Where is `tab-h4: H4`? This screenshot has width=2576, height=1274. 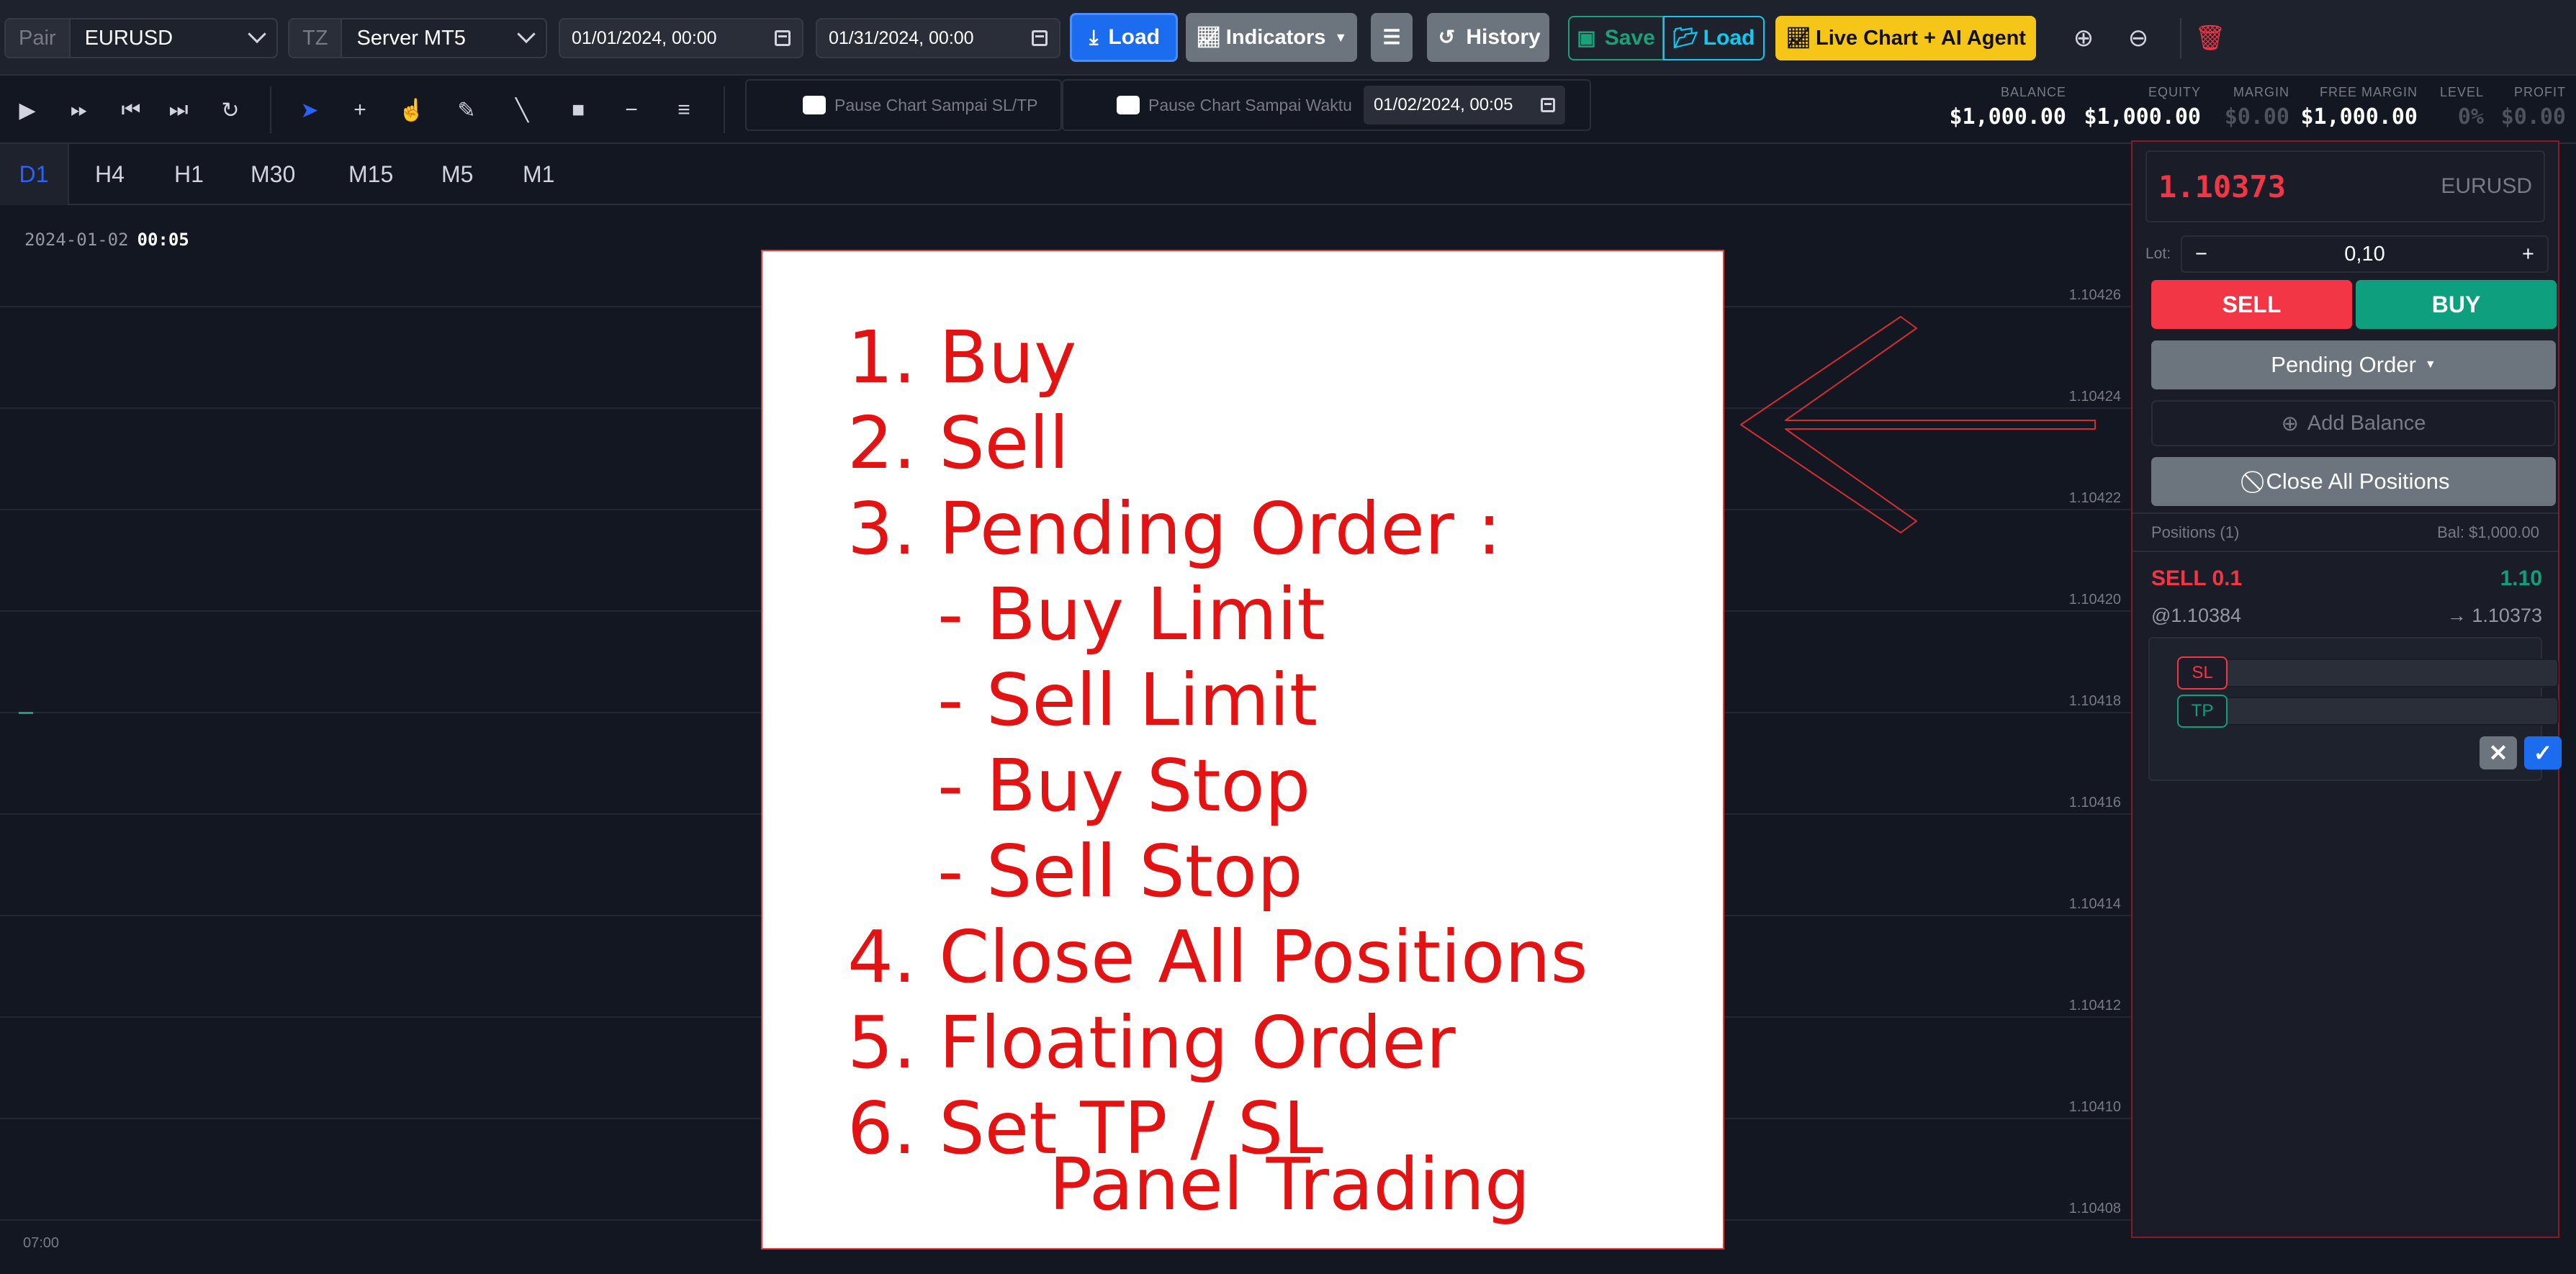 tab-h4: H4 is located at coordinates (110, 175).